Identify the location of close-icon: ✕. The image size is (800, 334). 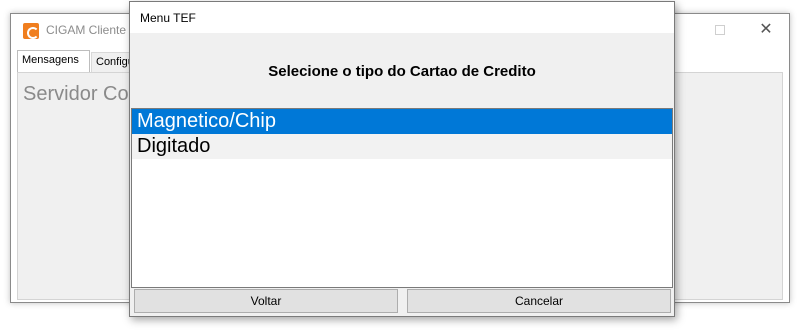
(766, 29).